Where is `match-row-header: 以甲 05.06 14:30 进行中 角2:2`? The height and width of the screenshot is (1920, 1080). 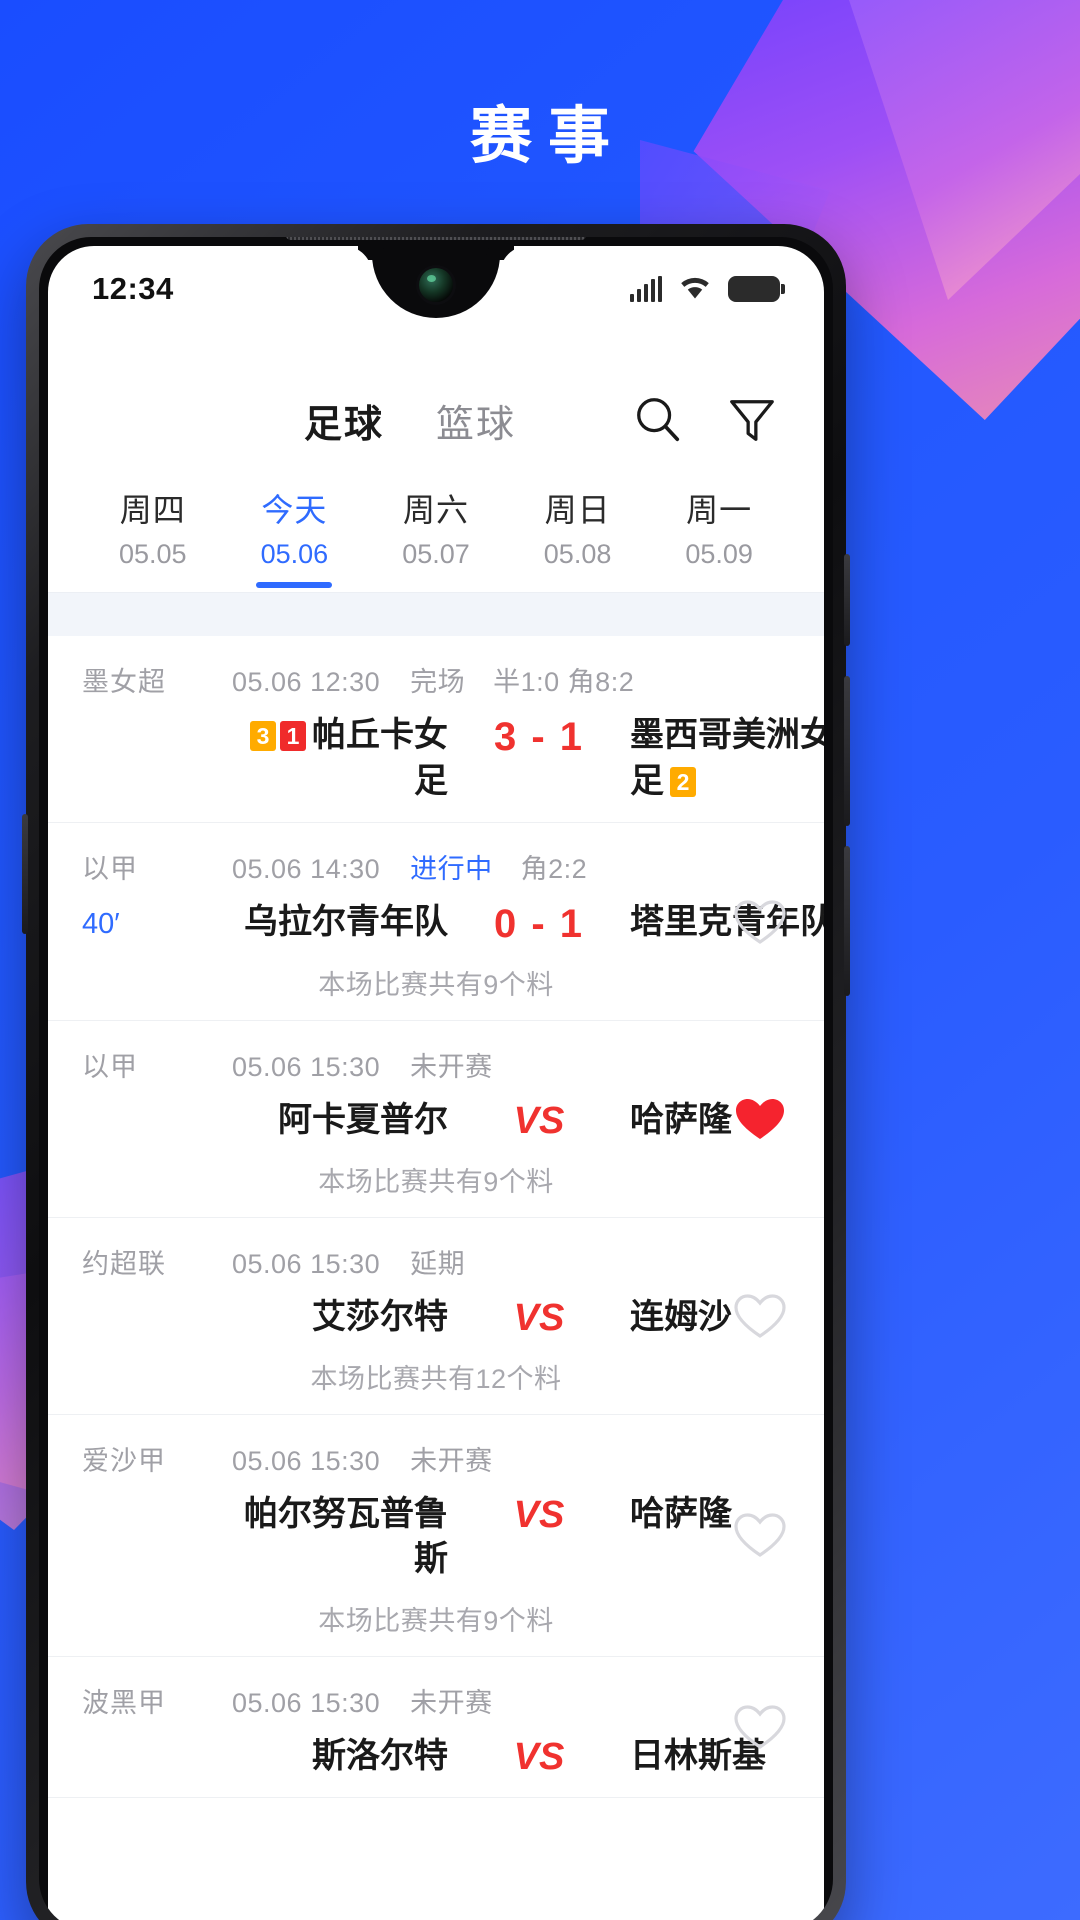
match-row-header: 以甲 05.06 14:30 进行中 角2:2 is located at coordinates (436, 866).